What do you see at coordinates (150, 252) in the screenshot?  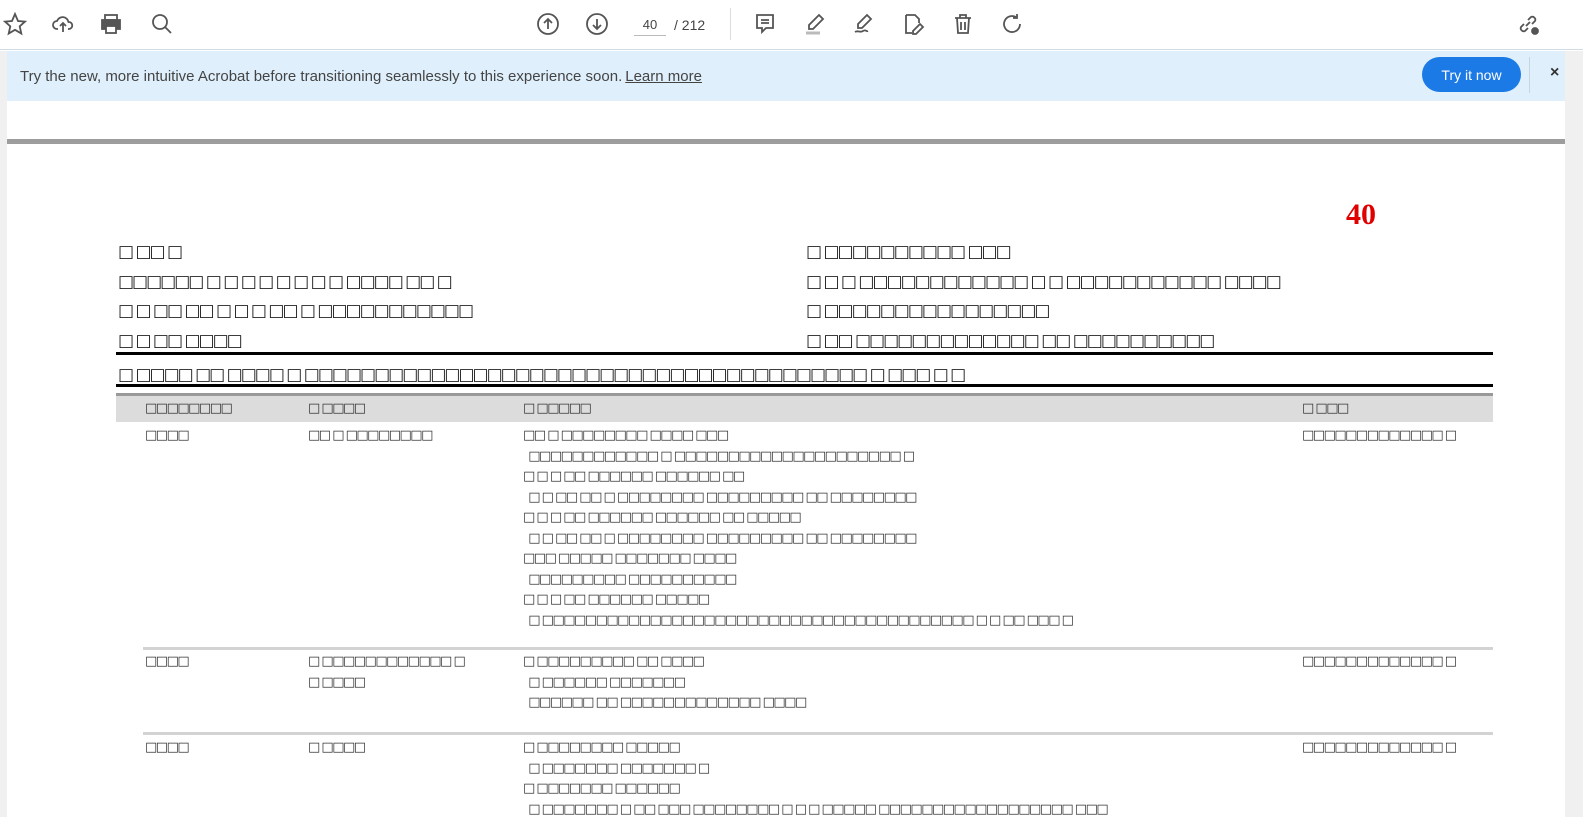 I see `header-left-line: □ □□ □` at bounding box center [150, 252].